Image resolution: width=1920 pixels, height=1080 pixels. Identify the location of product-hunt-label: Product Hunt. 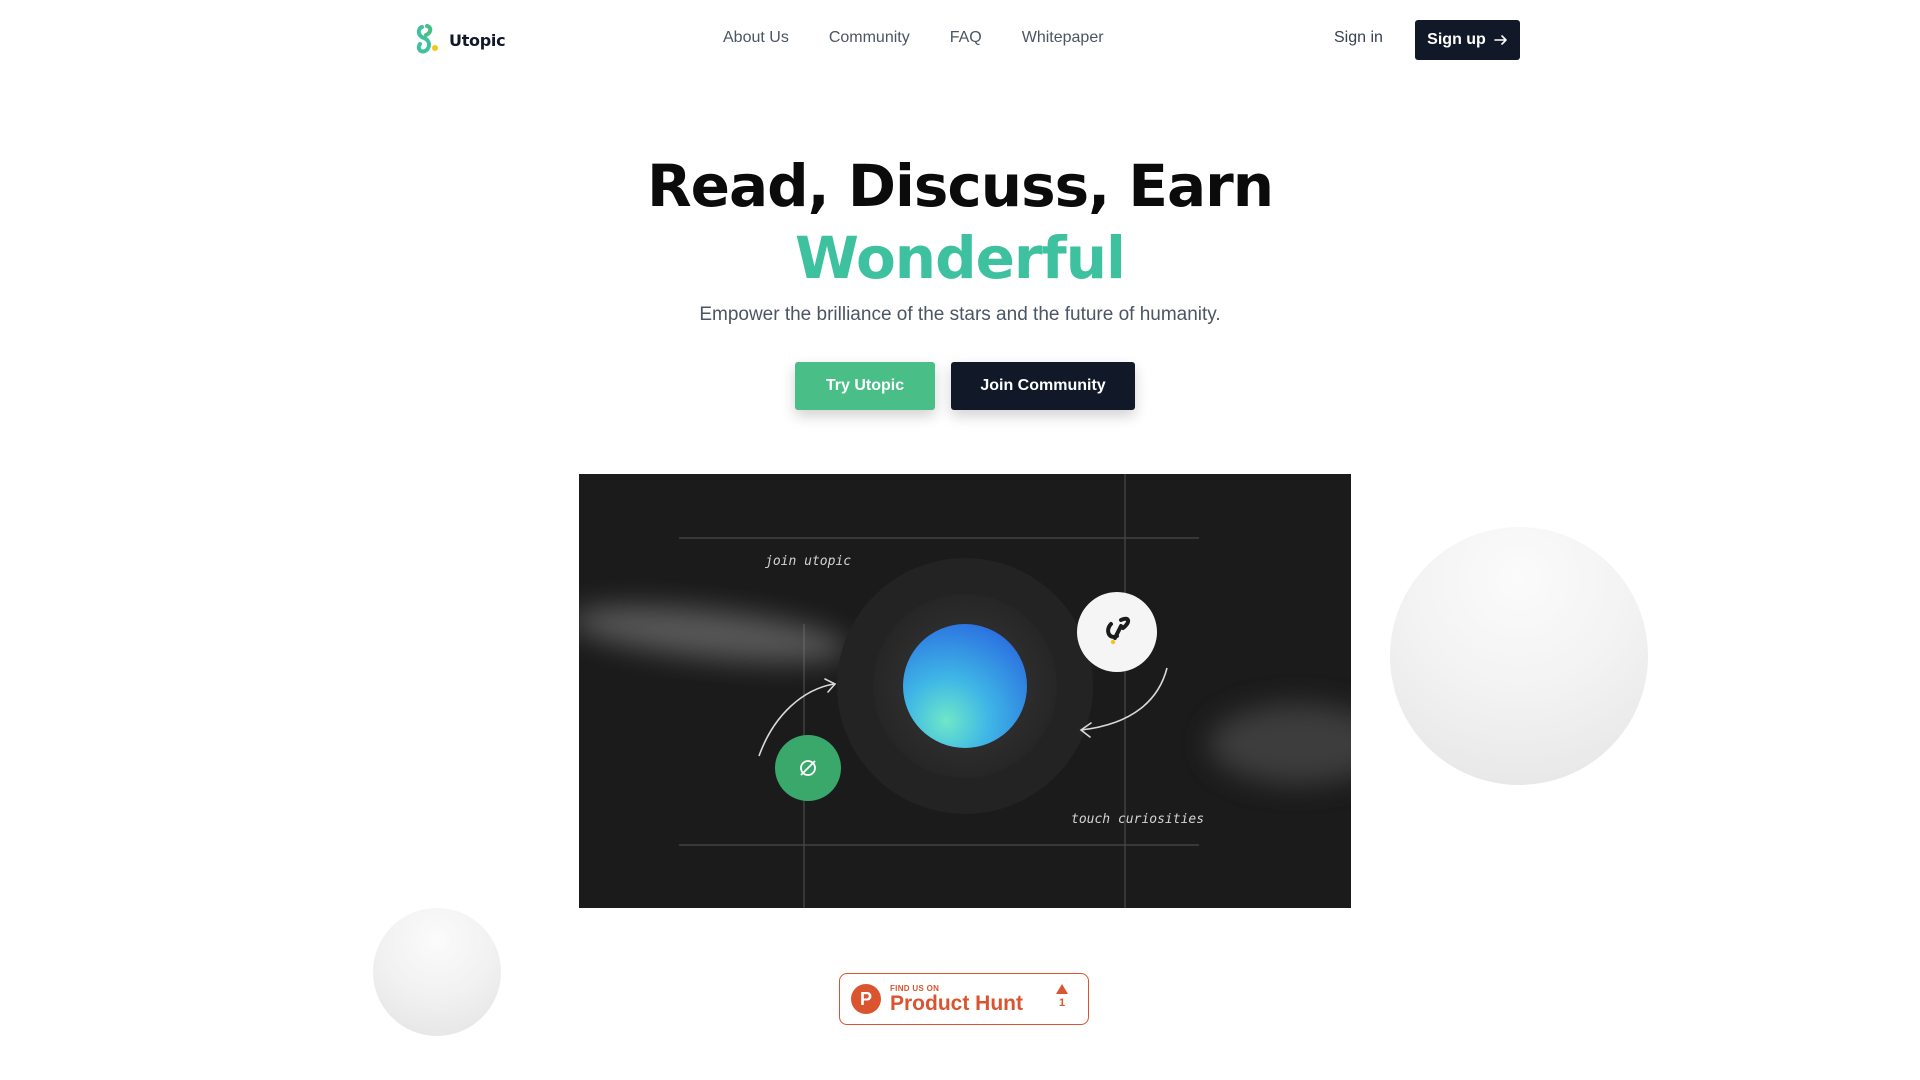
(956, 1003).